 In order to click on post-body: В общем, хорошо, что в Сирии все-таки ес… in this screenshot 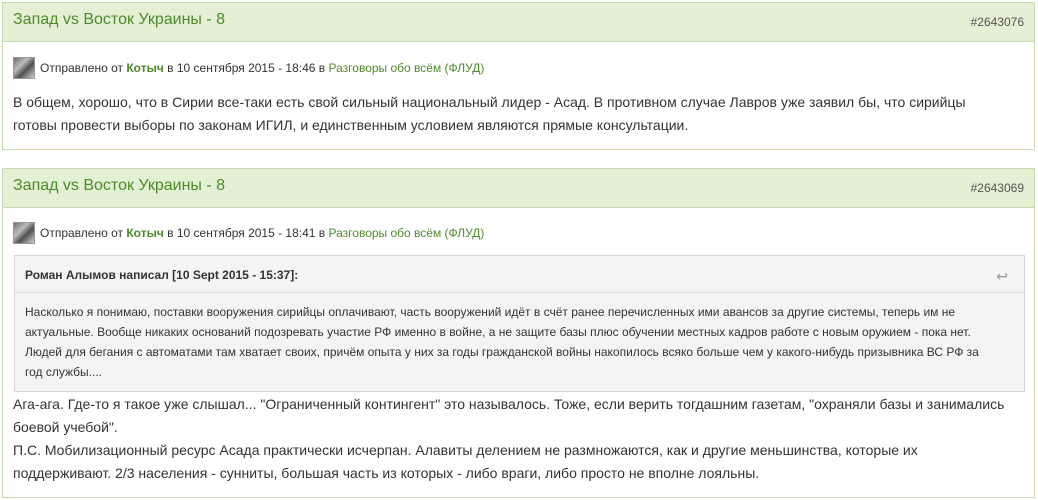, I will do `click(518, 114)`.